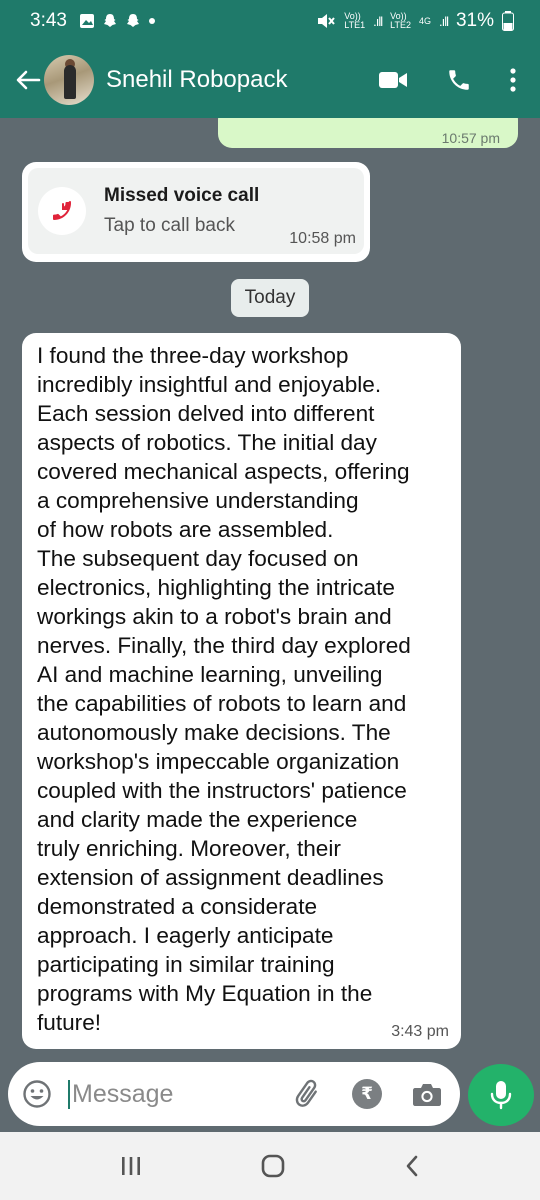  Describe the element at coordinates (182, 195) in the screenshot. I see `missed-call-title: Missed voice call` at that location.